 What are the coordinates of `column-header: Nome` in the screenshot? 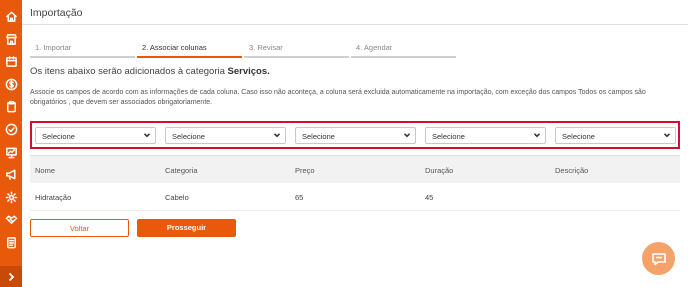 It's located at (45, 170).